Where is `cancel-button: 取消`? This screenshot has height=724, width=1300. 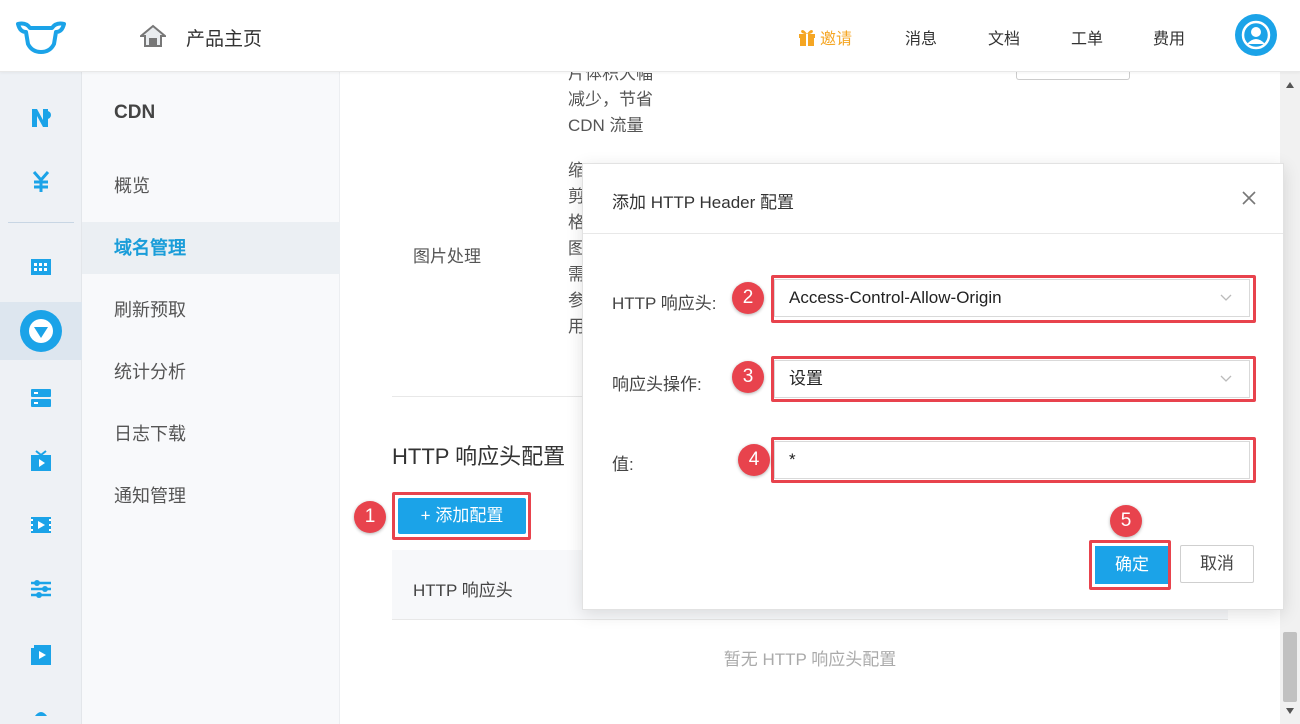
cancel-button: 取消 is located at coordinates (1217, 564).